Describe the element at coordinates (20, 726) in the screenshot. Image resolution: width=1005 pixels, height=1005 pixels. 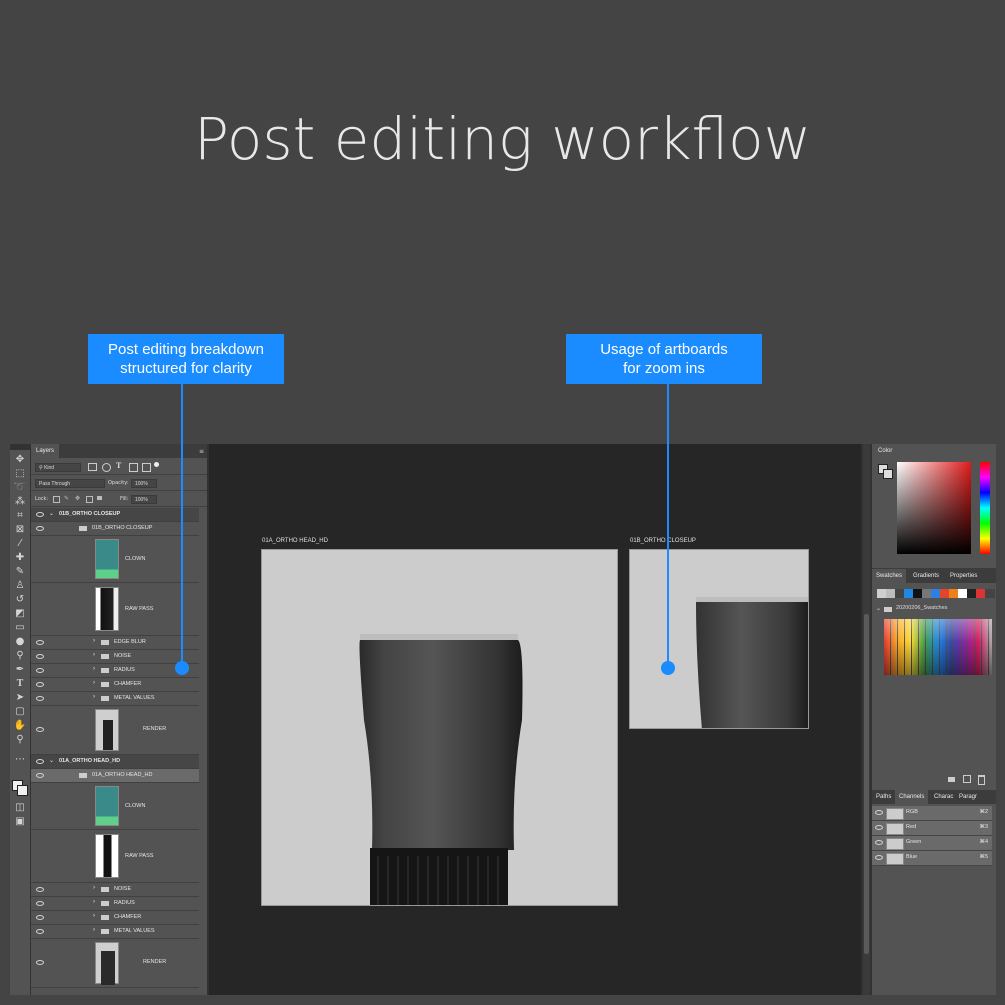
I see `hand-tool-icon: ✋` at that location.